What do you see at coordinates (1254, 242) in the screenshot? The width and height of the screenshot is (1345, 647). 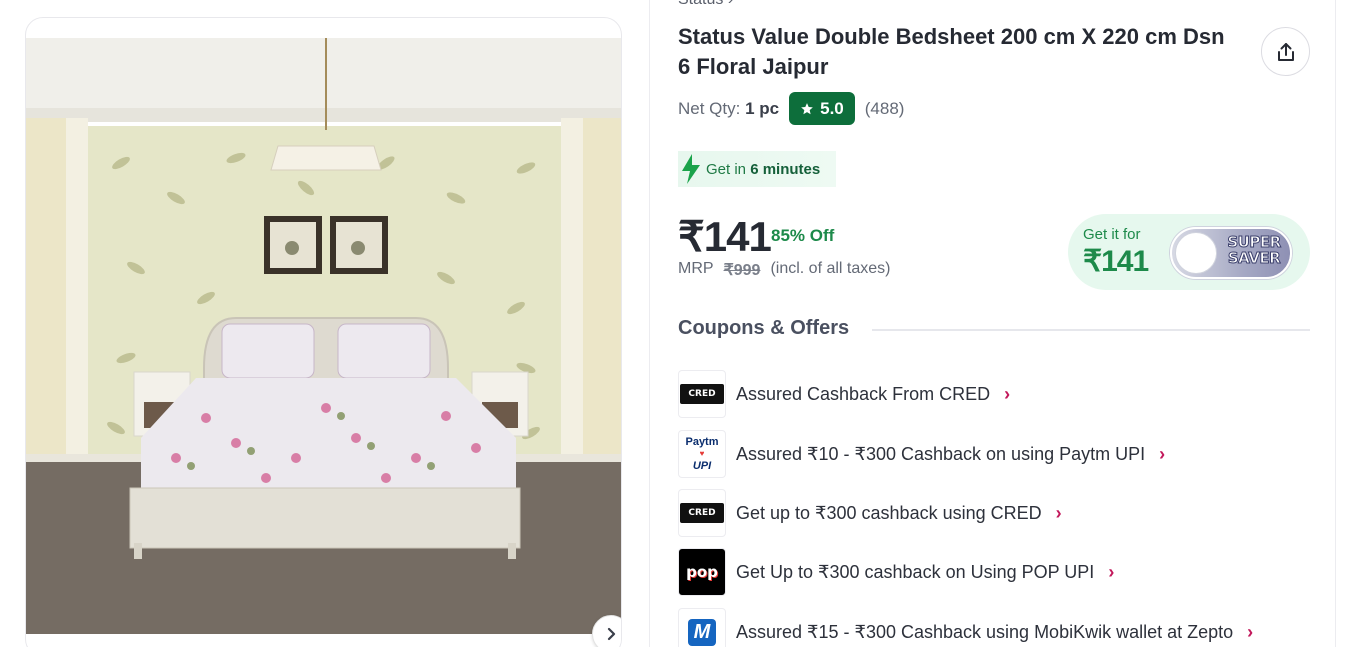 I see `toggle-label-line-1: SUPER` at bounding box center [1254, 242].